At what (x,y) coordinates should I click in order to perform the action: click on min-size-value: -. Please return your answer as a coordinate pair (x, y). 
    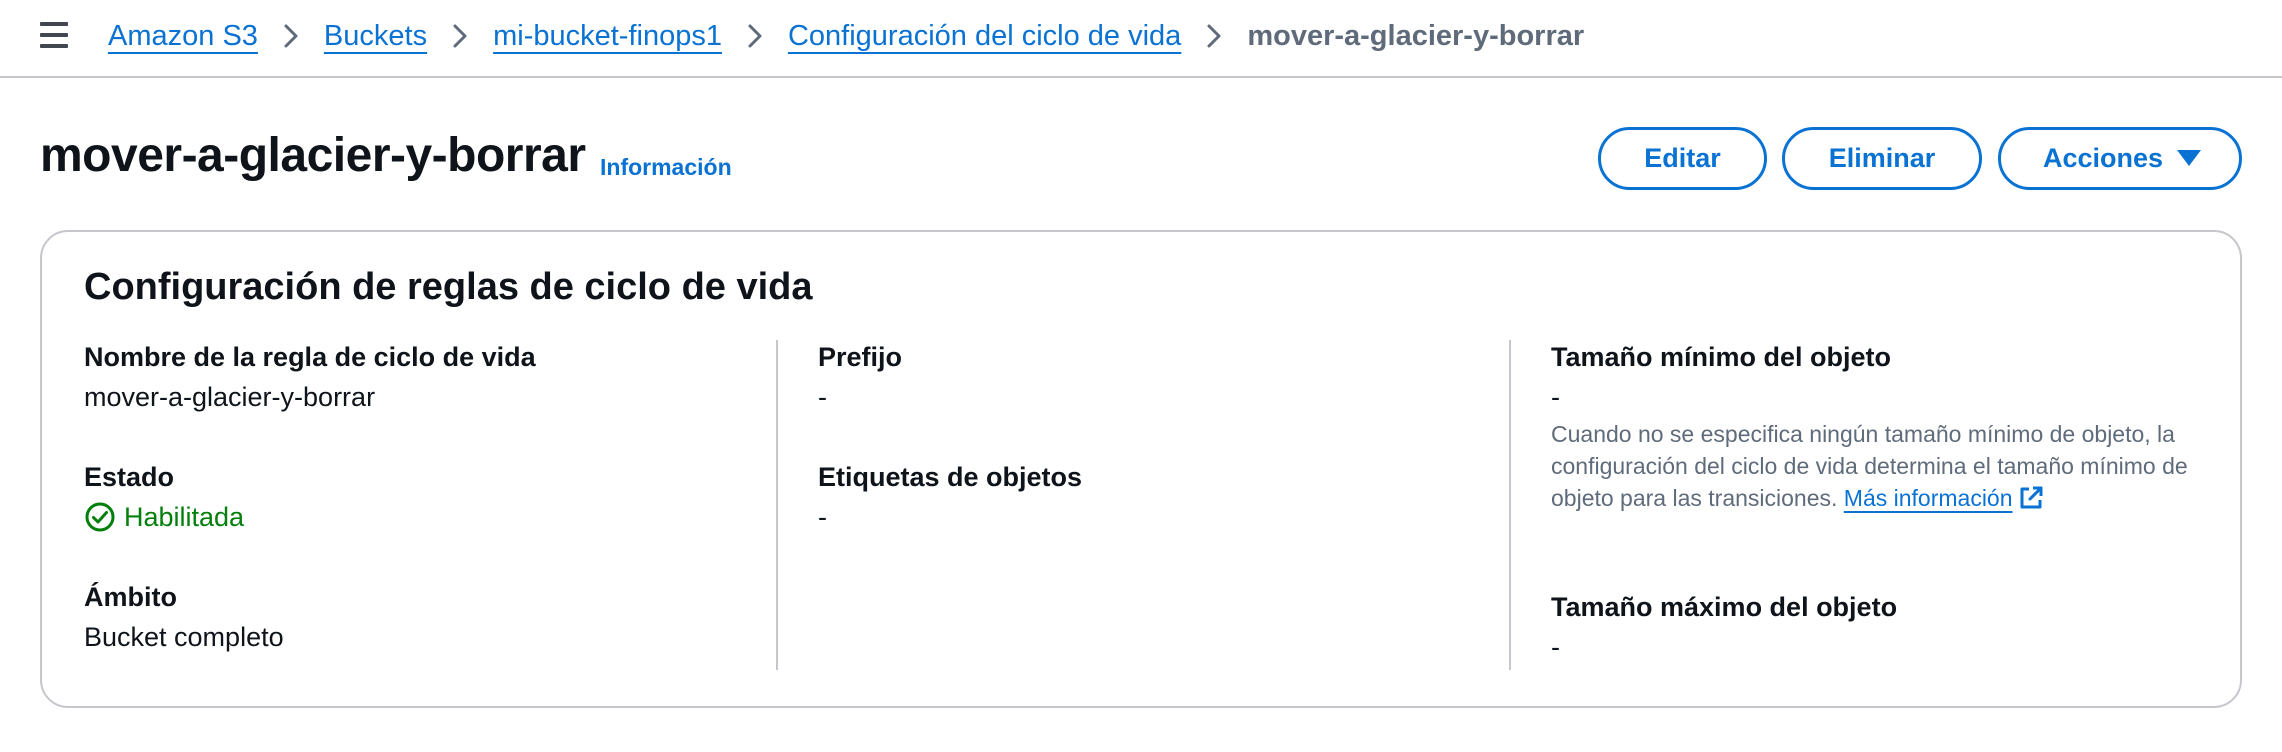
    Looking at the image, I should click on (1555, 397).